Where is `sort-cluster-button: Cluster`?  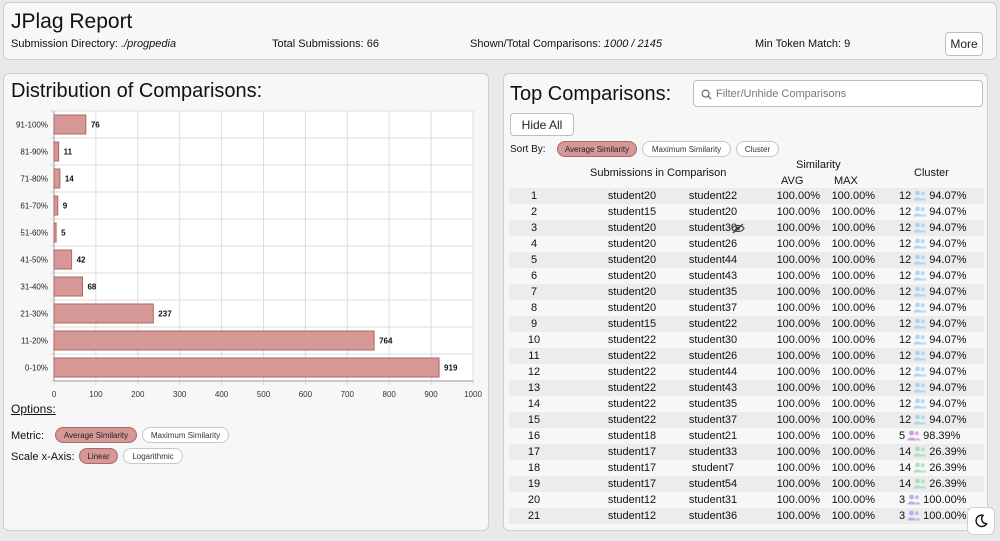 sort-cluster-button: Cluster is located at coordinates (757, 149).